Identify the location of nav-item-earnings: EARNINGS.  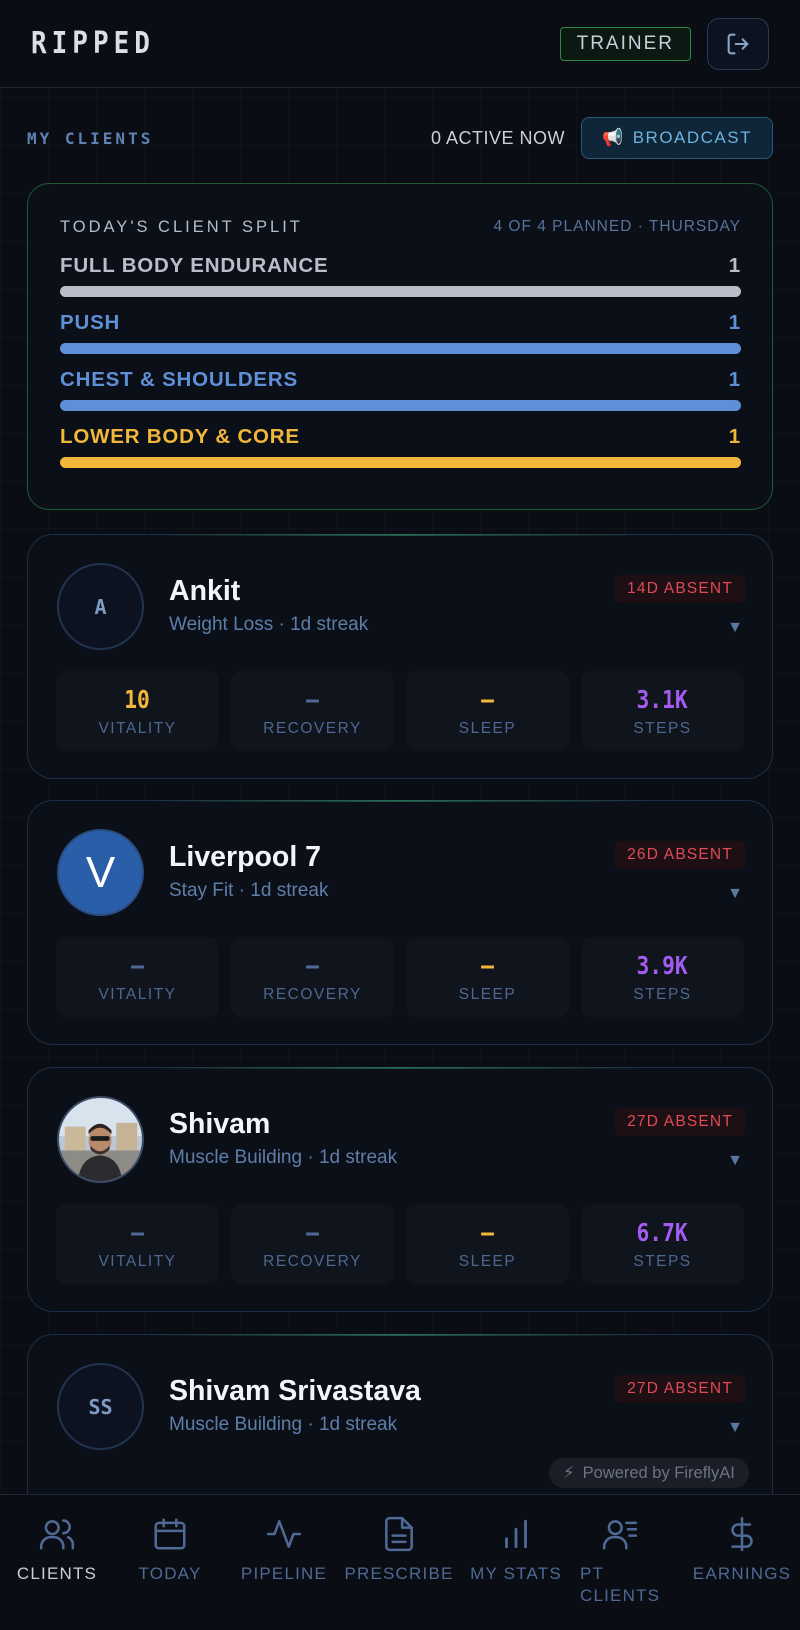
(742, 1550).